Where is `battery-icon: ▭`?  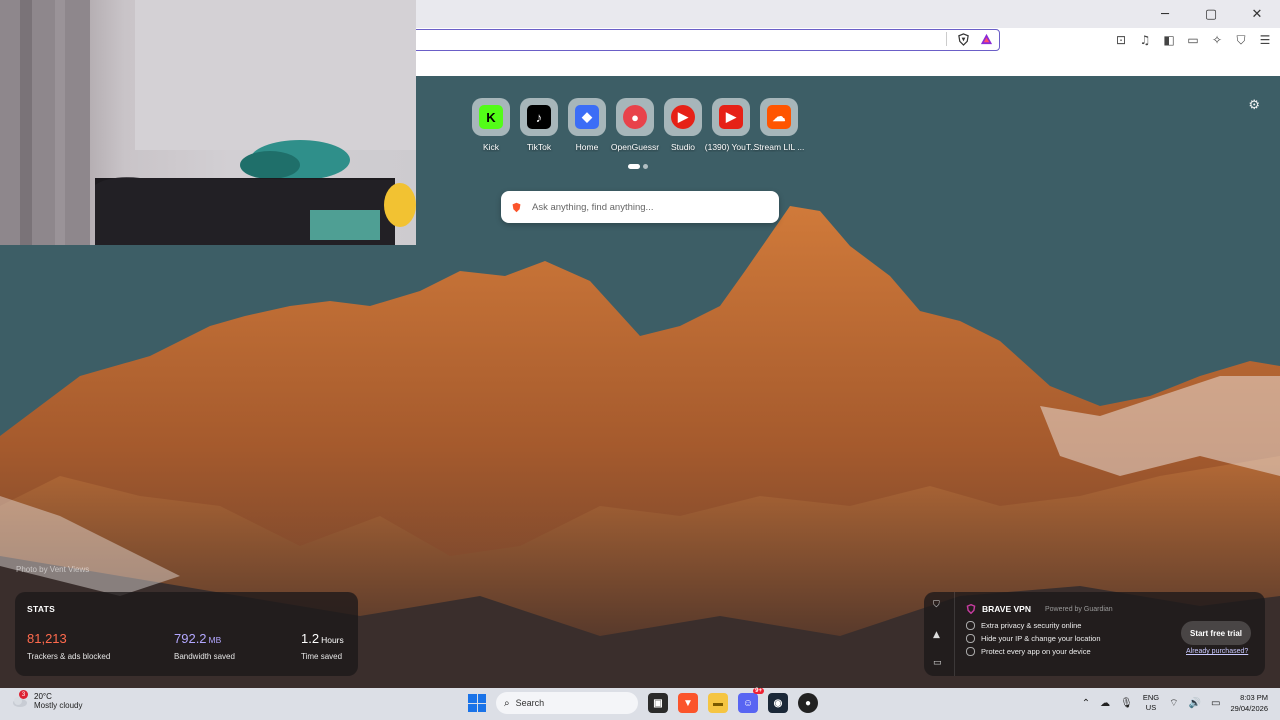 battery-icon: ▭ is located at coordinates (1215, 703).